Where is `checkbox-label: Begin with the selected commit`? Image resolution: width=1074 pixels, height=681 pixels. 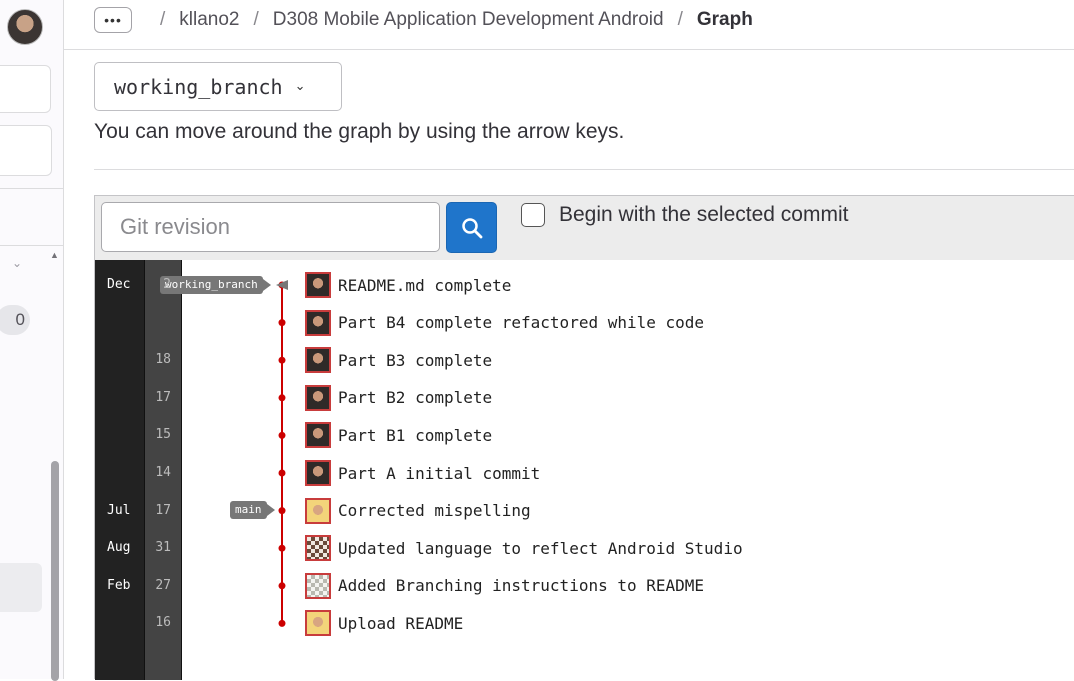
checkbox-label: Begin with the selected commit is located at coordinates (704, 214).